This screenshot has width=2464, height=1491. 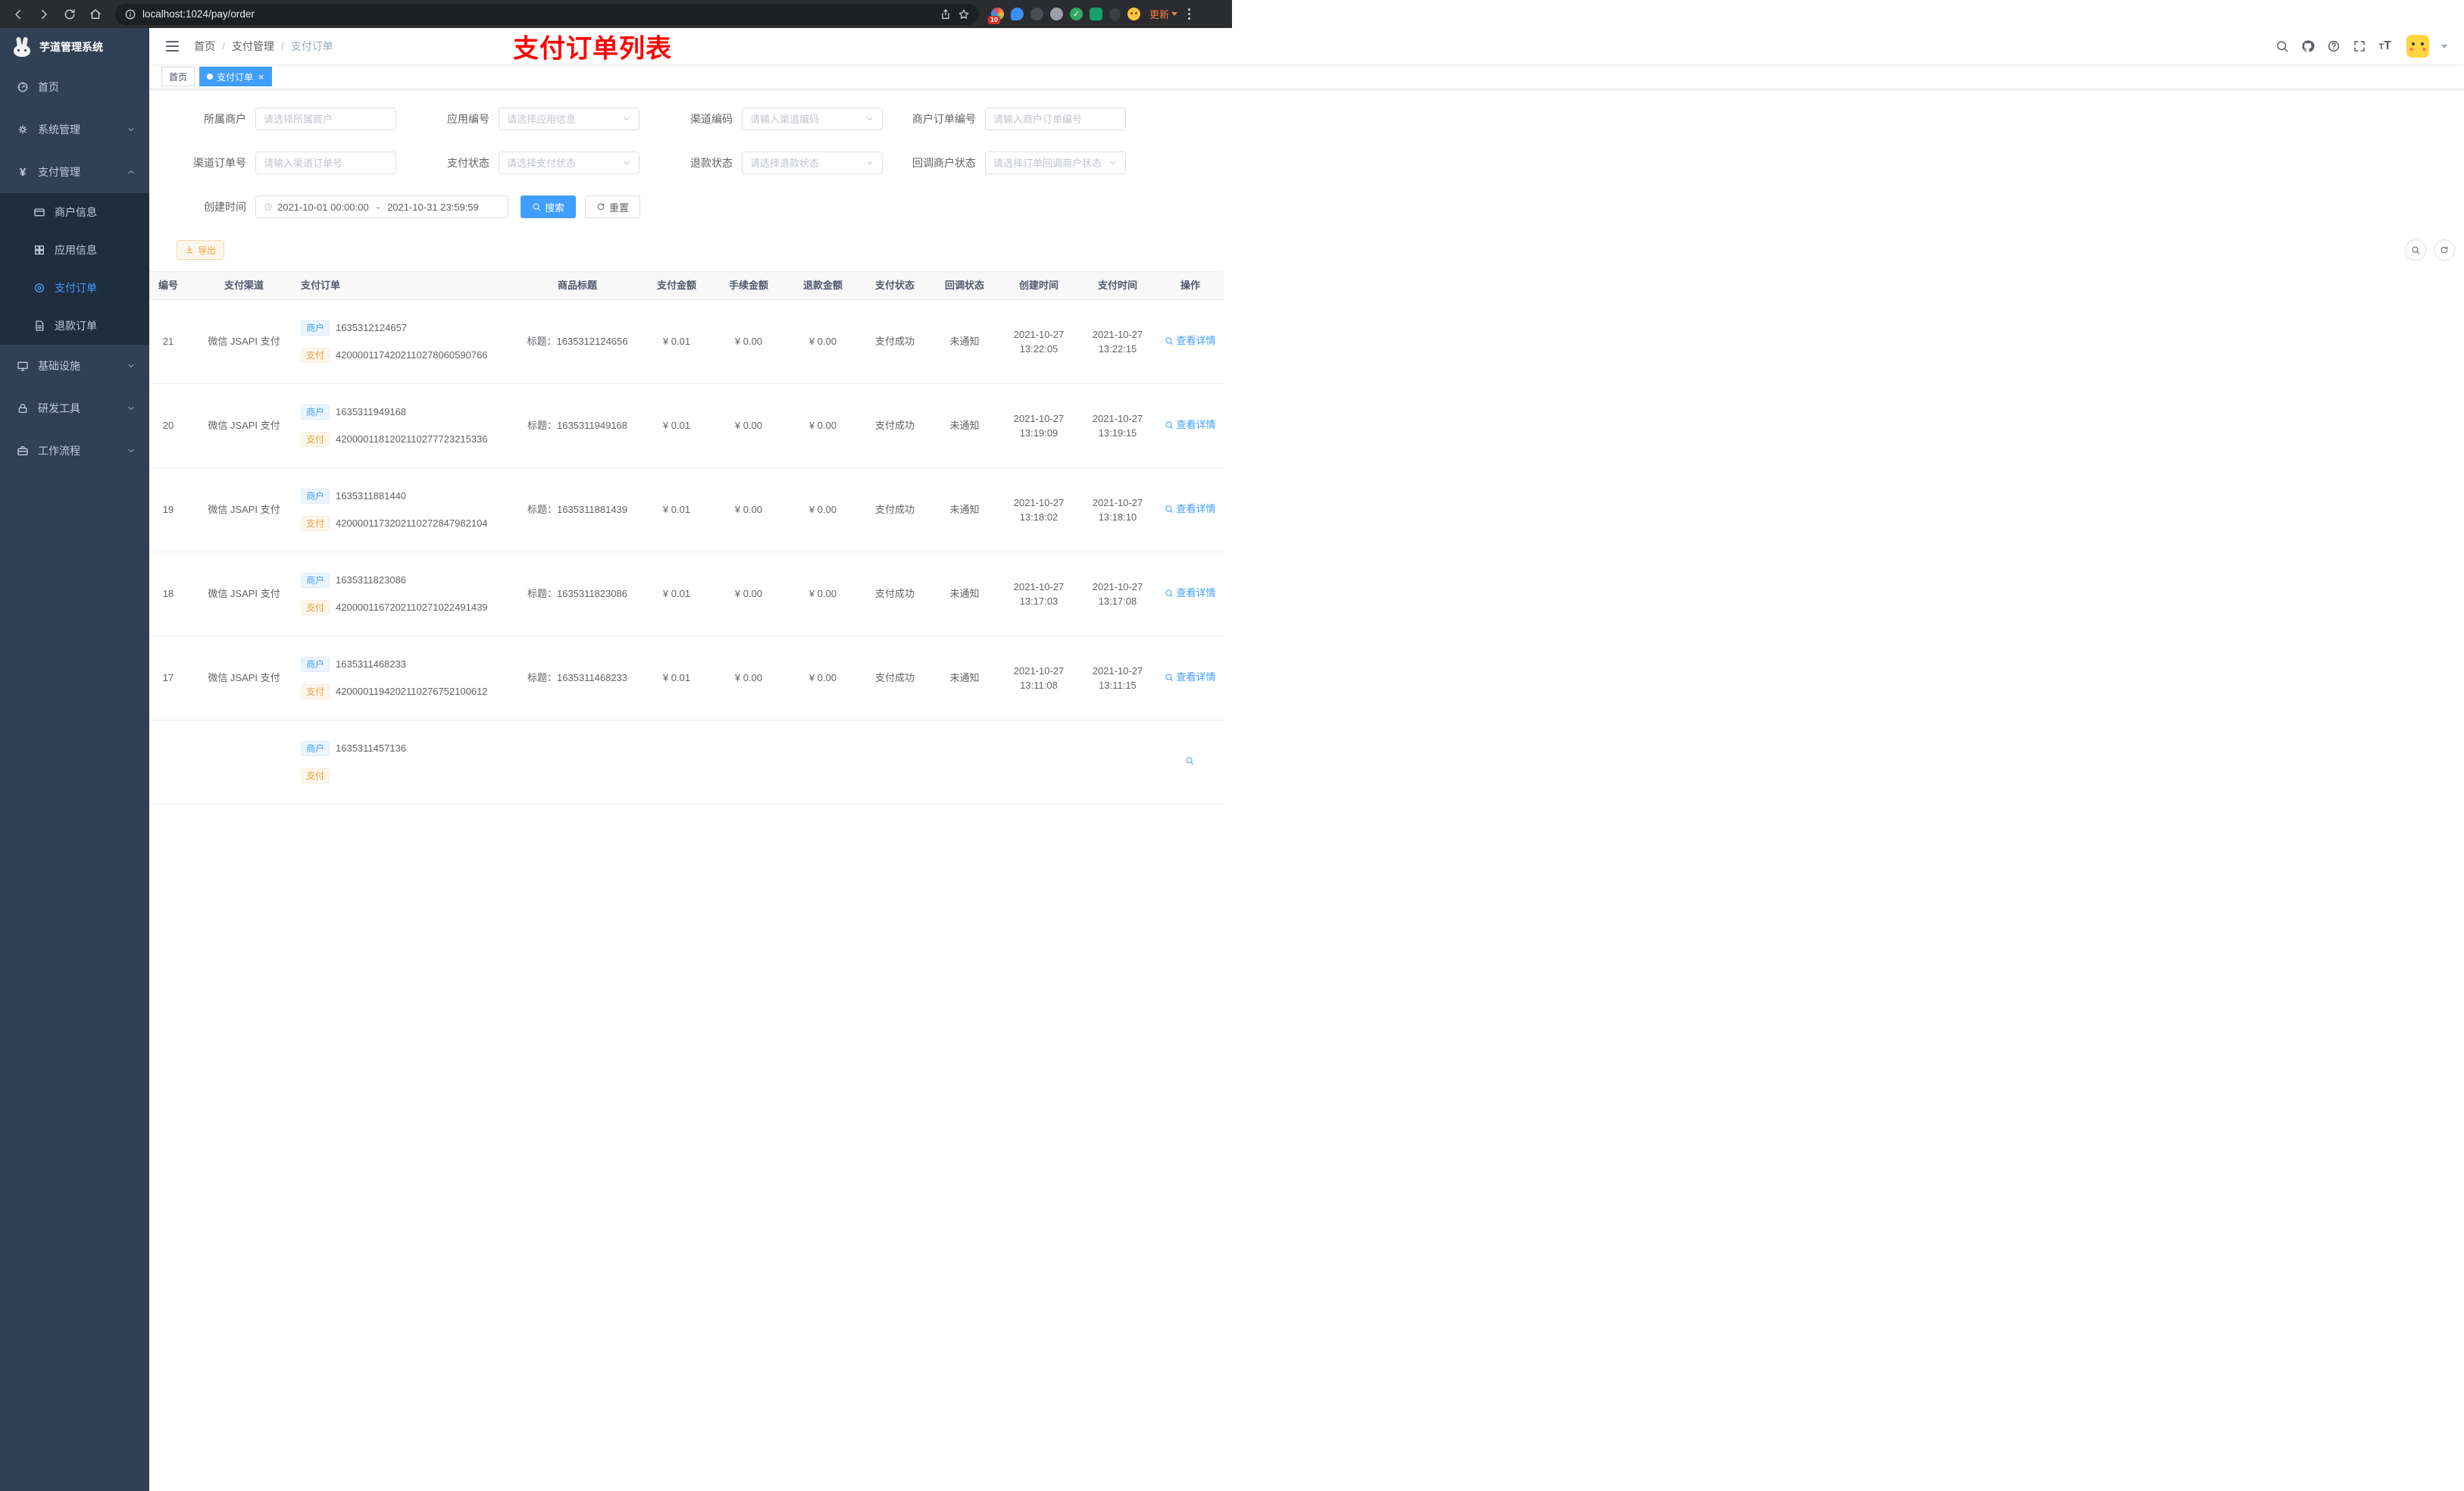 I want to click on hamburger-icon, so click(x=172, y=46).